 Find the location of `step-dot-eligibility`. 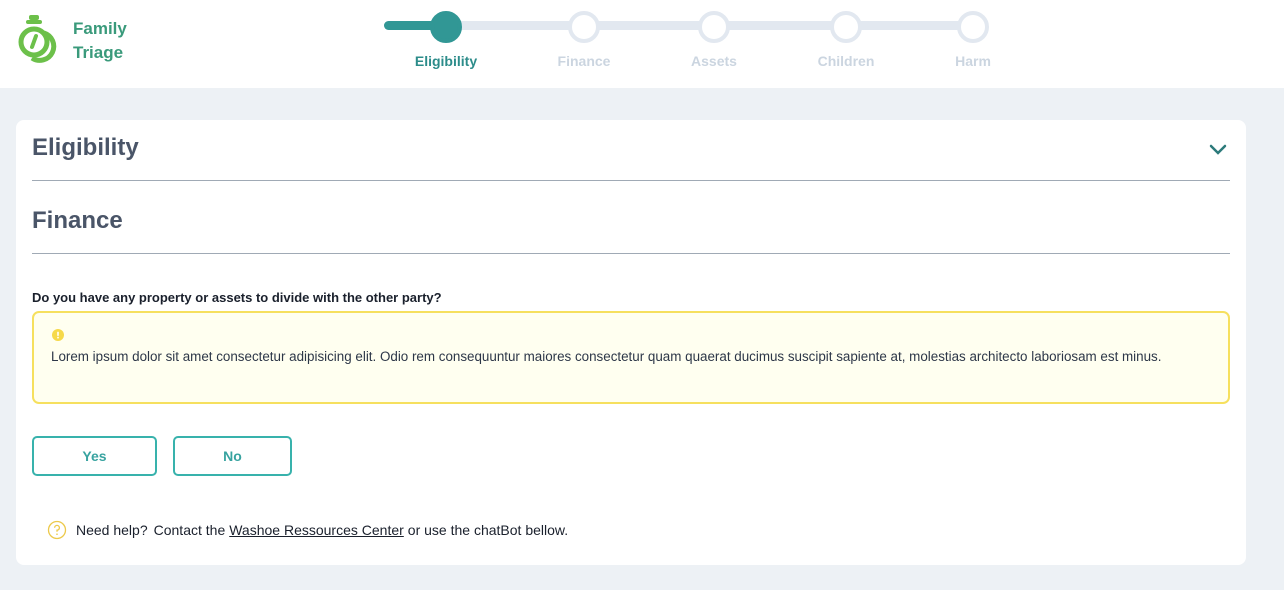

step-dot-eligibility is located at coordinates (446, 27).